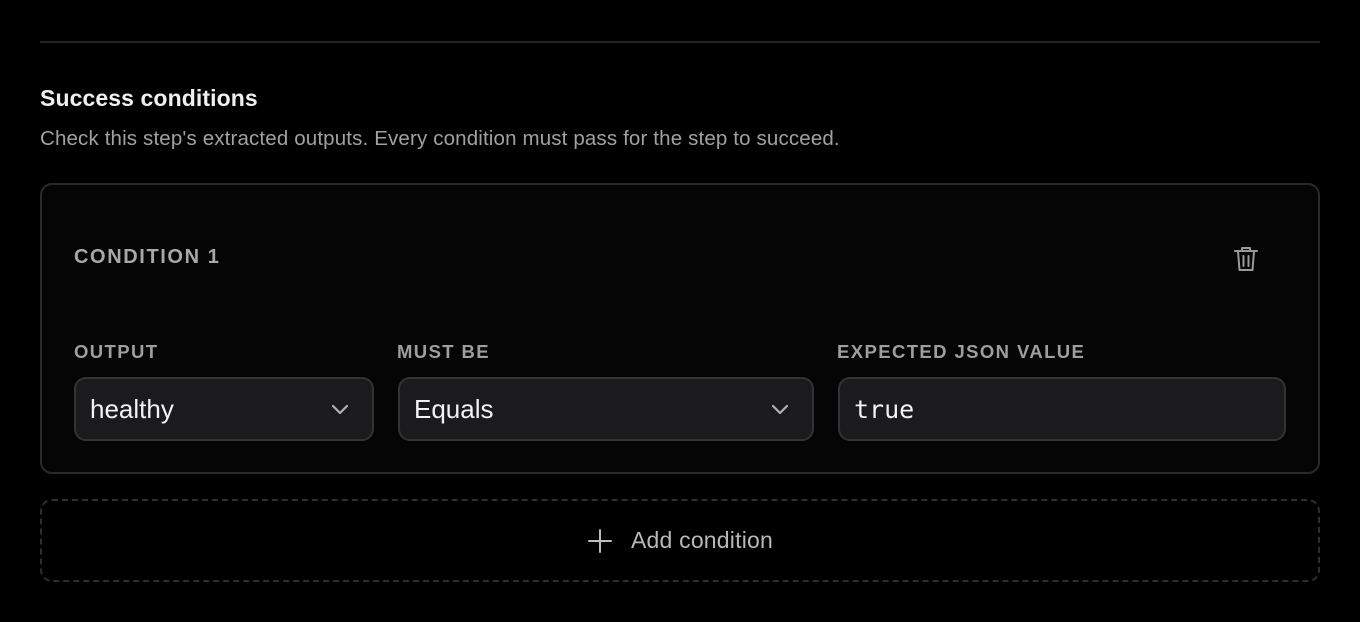 The height and width of the screenshot is (622, 1360). I want to click on expected-value-label: EXPECTED JSON VALUE, so click(961, 351).